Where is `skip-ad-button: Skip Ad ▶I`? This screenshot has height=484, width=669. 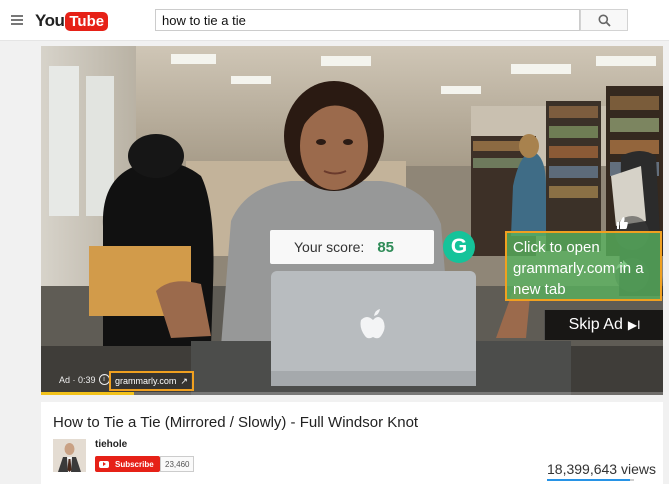 skip-ad-button: Skip Ad ▶I is located at coordinates (603, 325).